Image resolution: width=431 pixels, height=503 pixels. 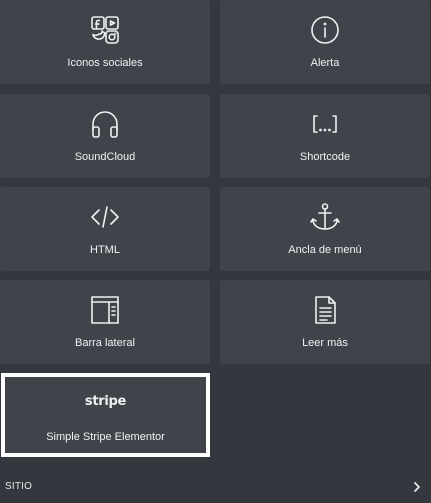 What do you see at coordinates (105, 401) in the screenshot?
I see `stripe-logo: stripe` at bounding box center [105, 401].